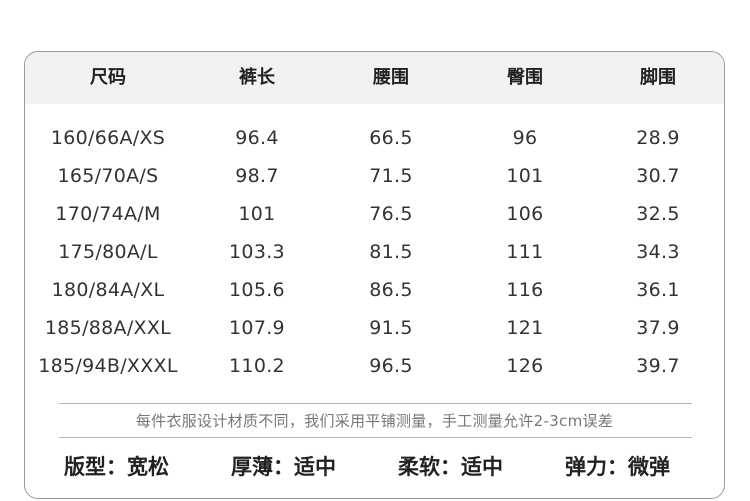  I want to click on header-hem: 脚围, so click(658, 77).